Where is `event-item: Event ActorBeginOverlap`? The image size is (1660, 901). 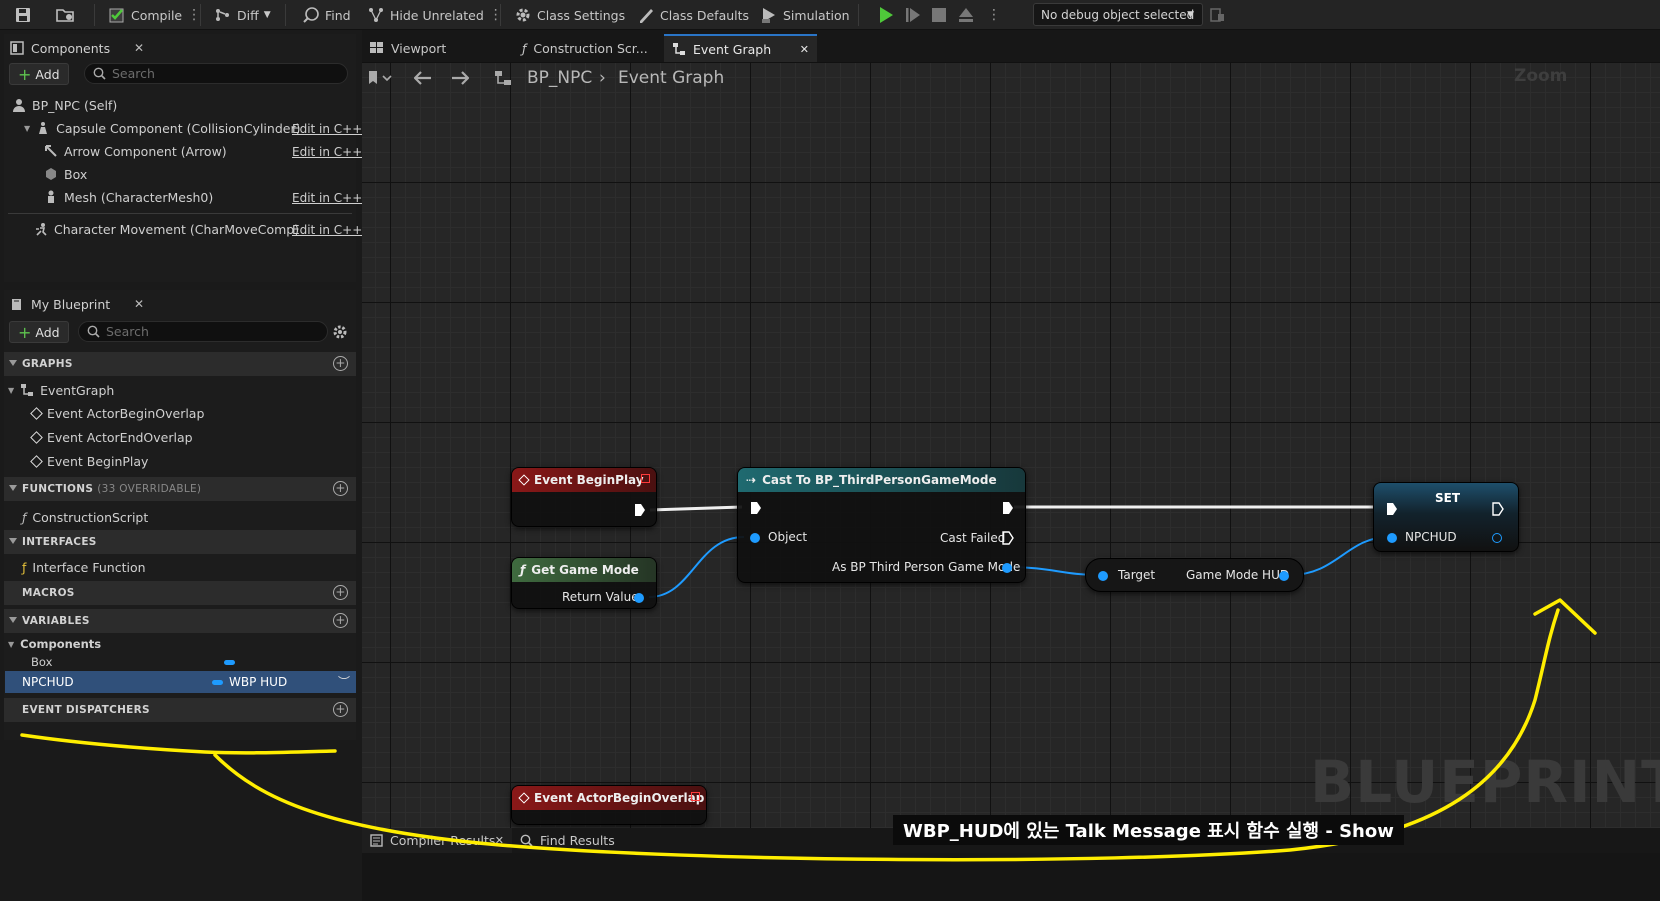 event-item: Event ActorBeginOverlap is located at coordinates (117, 413).